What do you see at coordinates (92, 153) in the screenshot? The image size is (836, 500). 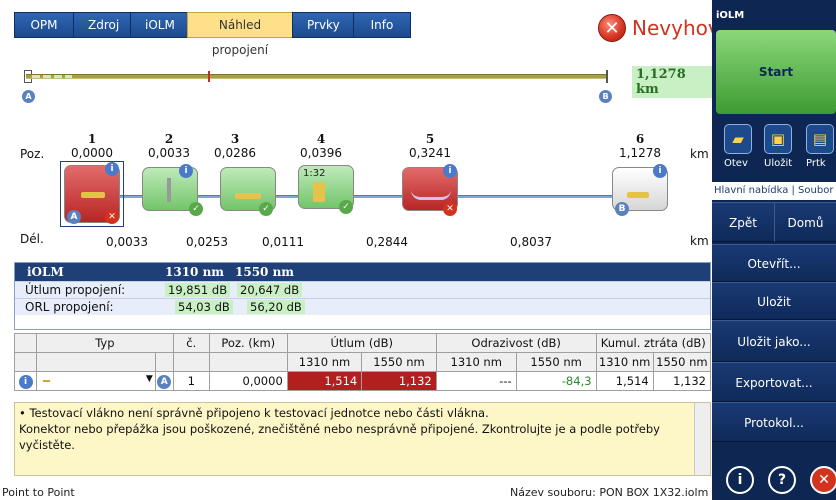 I see `position-value: 0,0000` at bounding box center [92, 153].